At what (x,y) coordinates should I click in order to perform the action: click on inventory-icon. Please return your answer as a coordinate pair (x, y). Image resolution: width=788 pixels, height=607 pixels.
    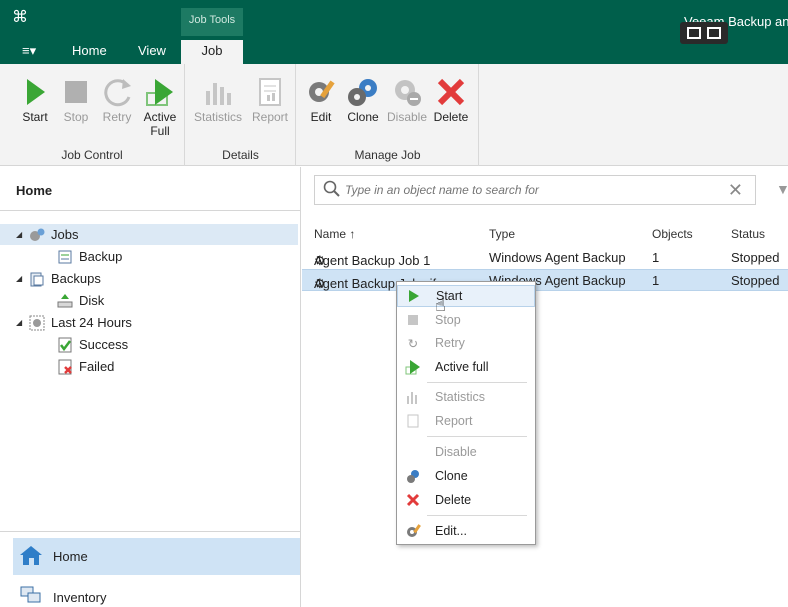
    Looking at the image, I should click on (32, 596).